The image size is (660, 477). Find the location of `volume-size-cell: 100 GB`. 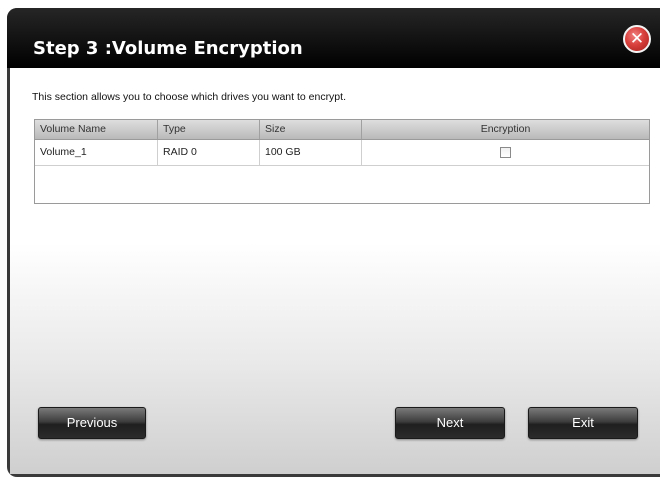

volume-size-cell: 100 GB is located at coordinates (311, 152).